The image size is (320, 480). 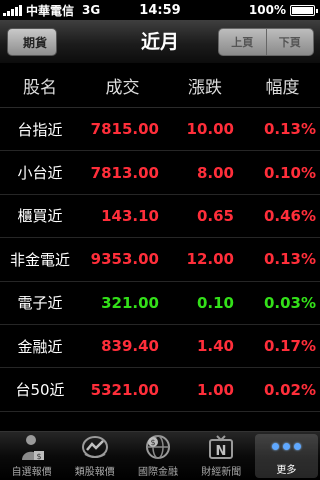 What do you see at coordinates (205, 85) in the screenshot?
I see `header-change: 漲跌` at bounding box center [205, 85].